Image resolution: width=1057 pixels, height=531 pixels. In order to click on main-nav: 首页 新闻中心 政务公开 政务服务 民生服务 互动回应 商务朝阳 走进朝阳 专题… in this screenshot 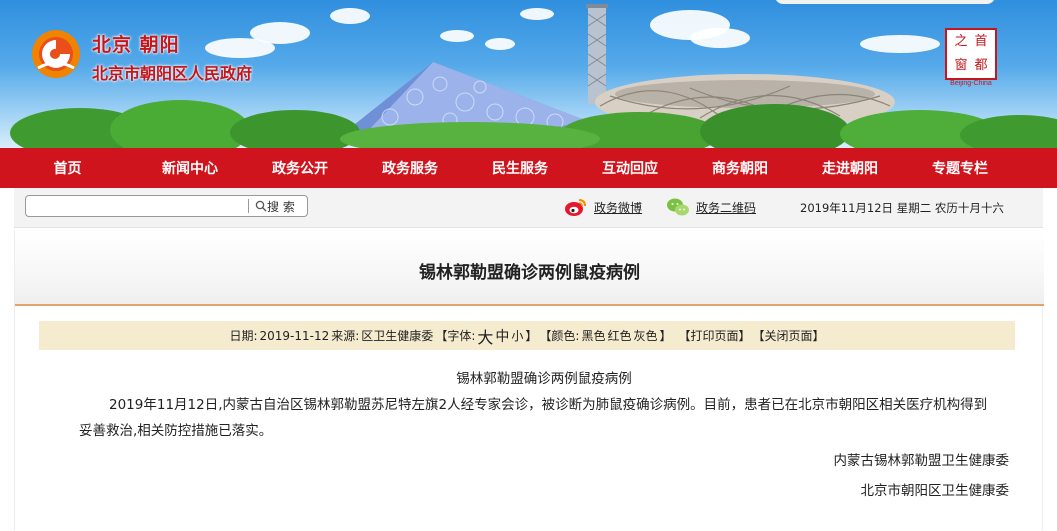, I will do `click(528, 168)`.